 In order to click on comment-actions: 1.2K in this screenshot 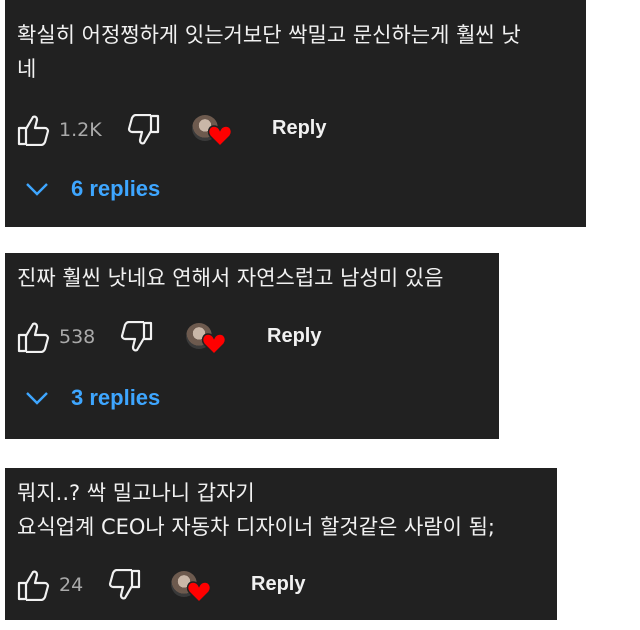, I will do `click(88, 130)`.